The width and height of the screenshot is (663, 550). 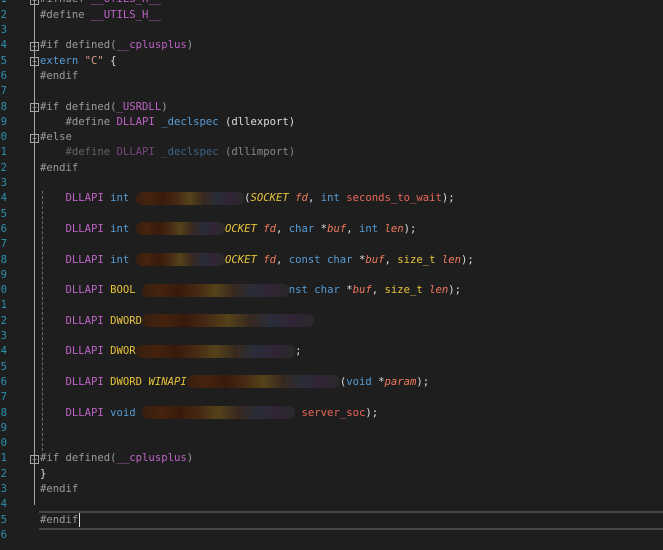 I want to click on code-line: #define DLLAPI _declspec (dllimport), so click(x=168, y=152).